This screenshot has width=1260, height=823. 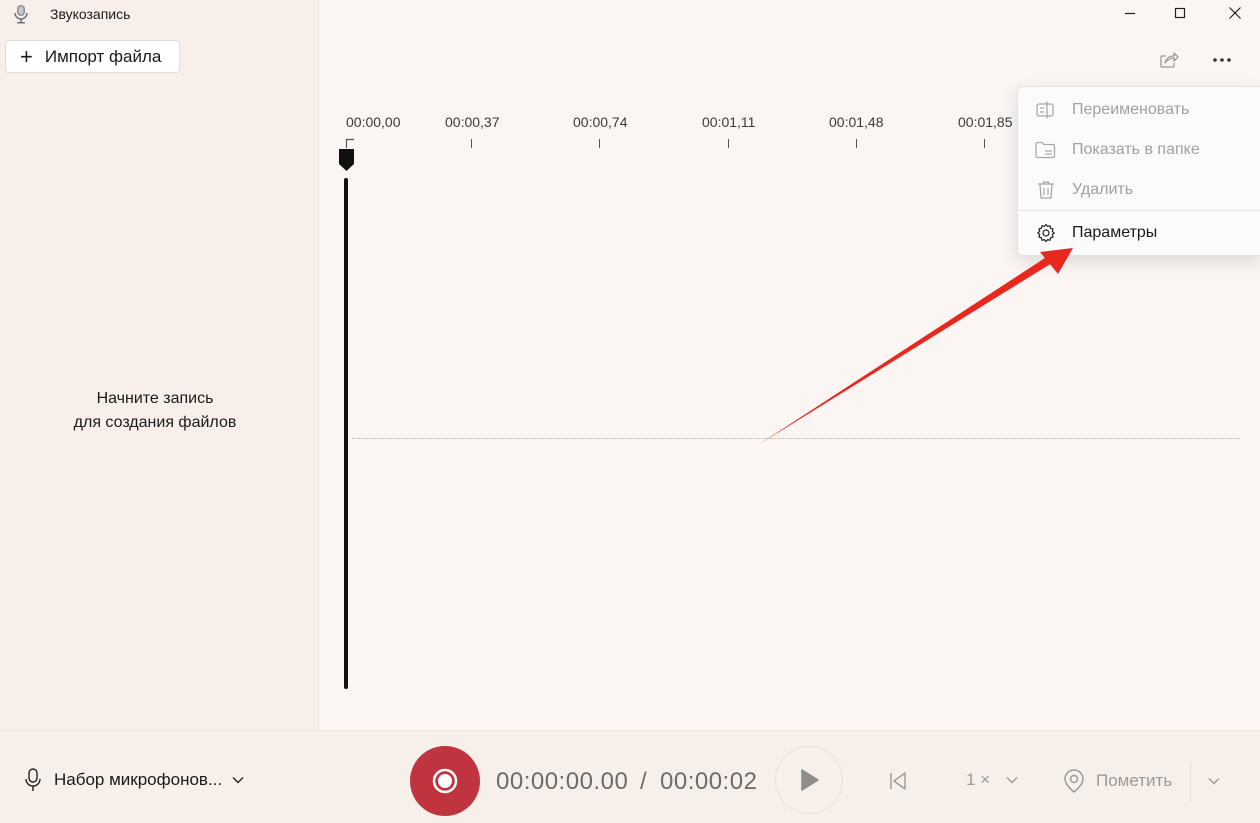 I want to click on close-button, so click(x=1235, y=13).